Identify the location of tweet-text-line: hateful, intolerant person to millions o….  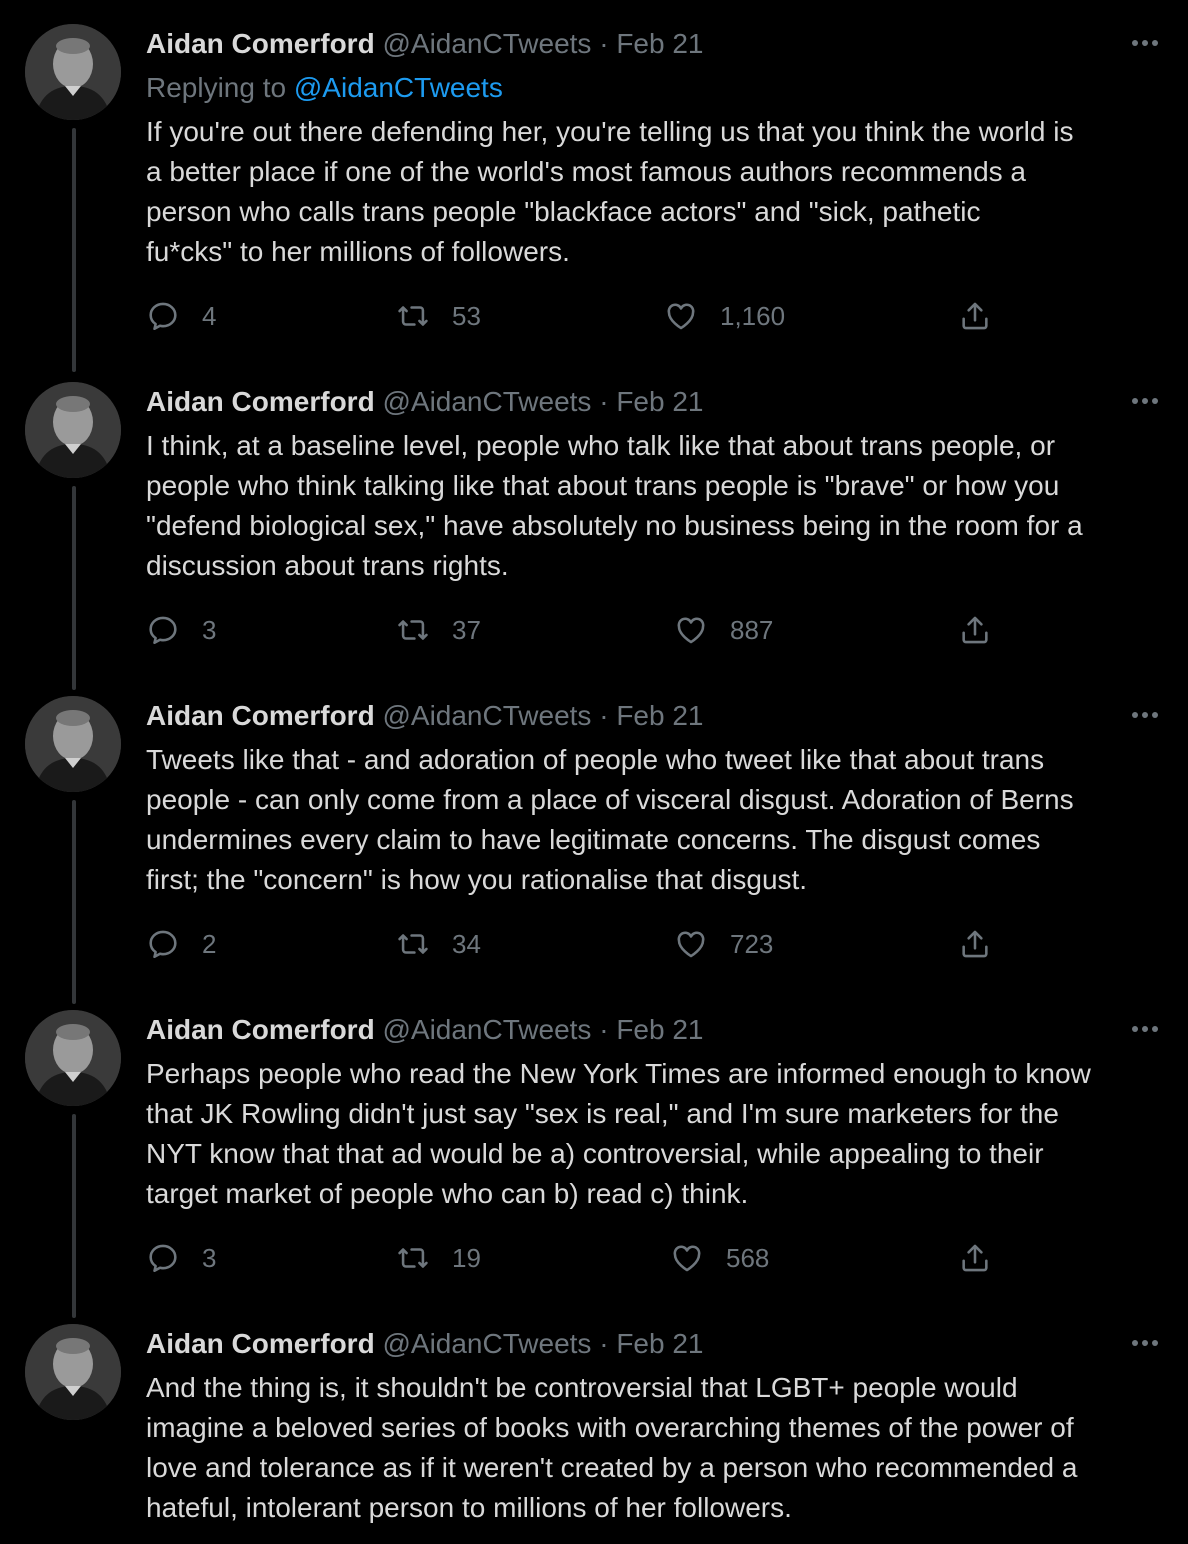
(469, 1507).